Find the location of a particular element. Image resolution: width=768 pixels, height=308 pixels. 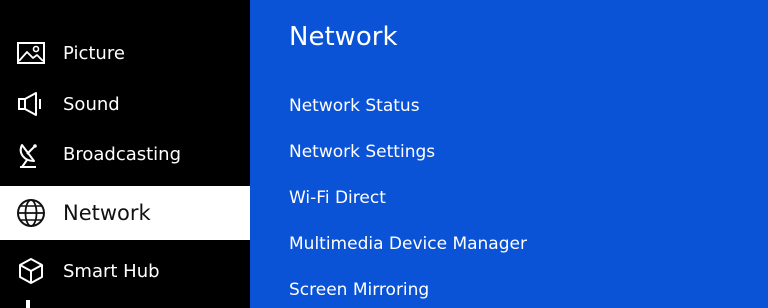

sidebar-item-picture: Picture is located at coordinates (125, 53).